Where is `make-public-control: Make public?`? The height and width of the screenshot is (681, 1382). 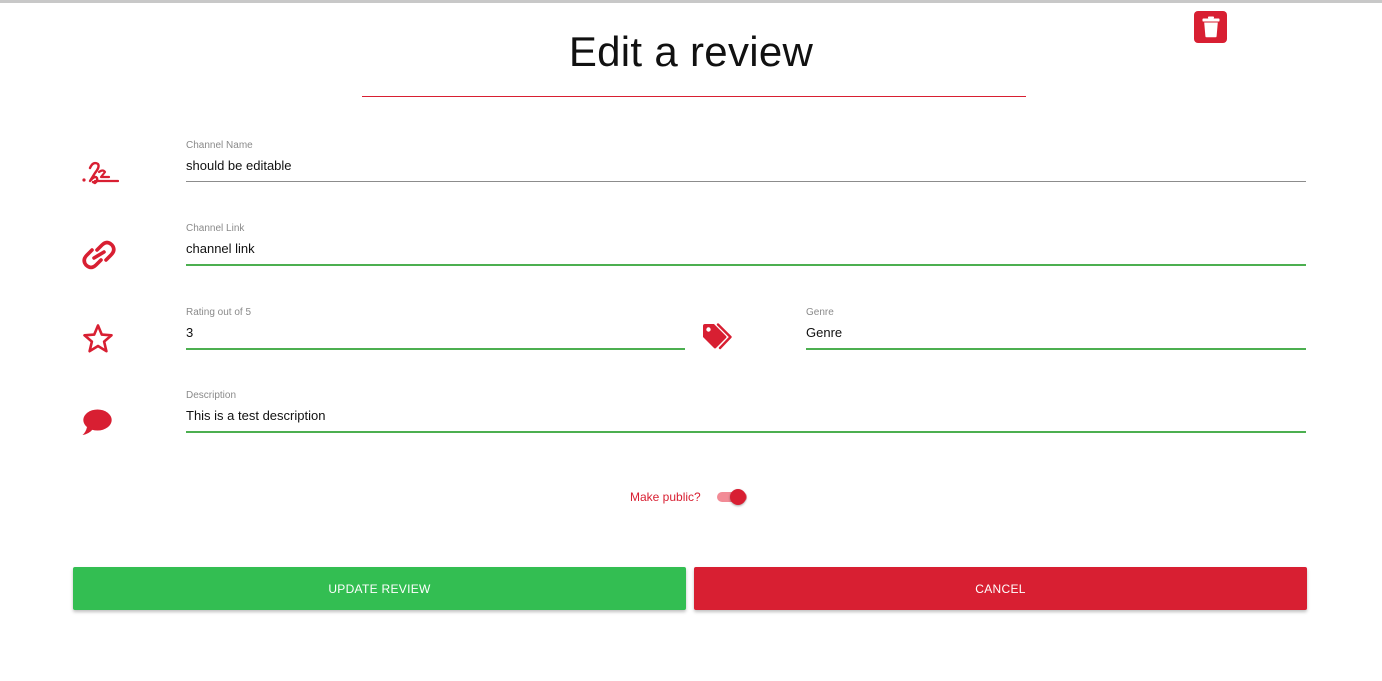
make-public-control: Make public? is located at coordinates (689, 497).